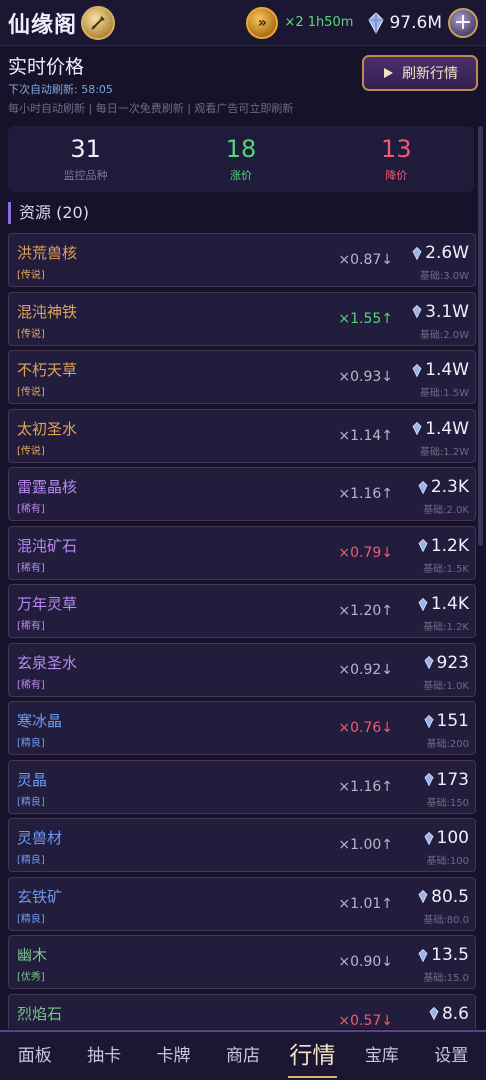 Image resolution: width=486 pixels, height=1080 pixels. What do you see at coordinates (365, 669) in the screenshot?
I see `item-multiplier: ×0.92↓` at bounding box center [365, 669].